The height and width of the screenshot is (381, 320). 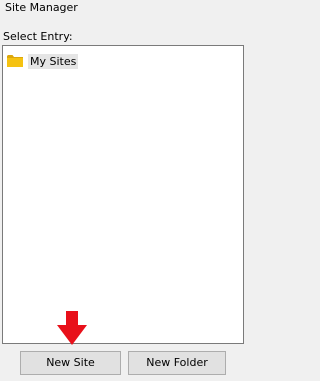 What do you see at coordinates (38, 36) in the screenshot?
I see `select-entry-label: Select Entry:` at bounding box center [38, 36].